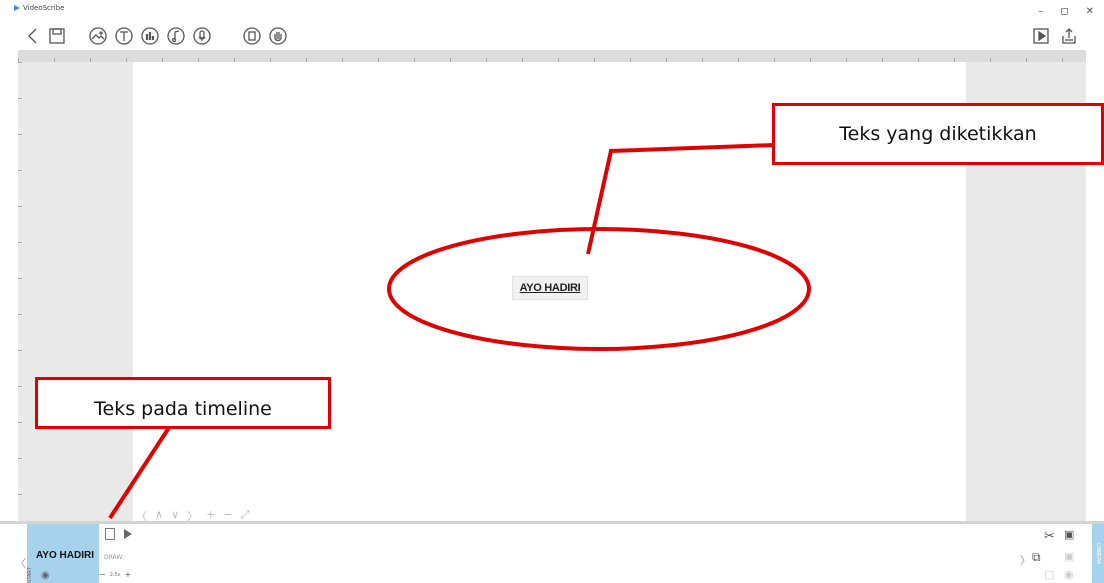 Image resolution: width=1104 pixels, height=583 pixels. What do you see at coordinates (552, 56) in the screenshot?
I see `horizontal-ruler` at bounding box center [552, 56].